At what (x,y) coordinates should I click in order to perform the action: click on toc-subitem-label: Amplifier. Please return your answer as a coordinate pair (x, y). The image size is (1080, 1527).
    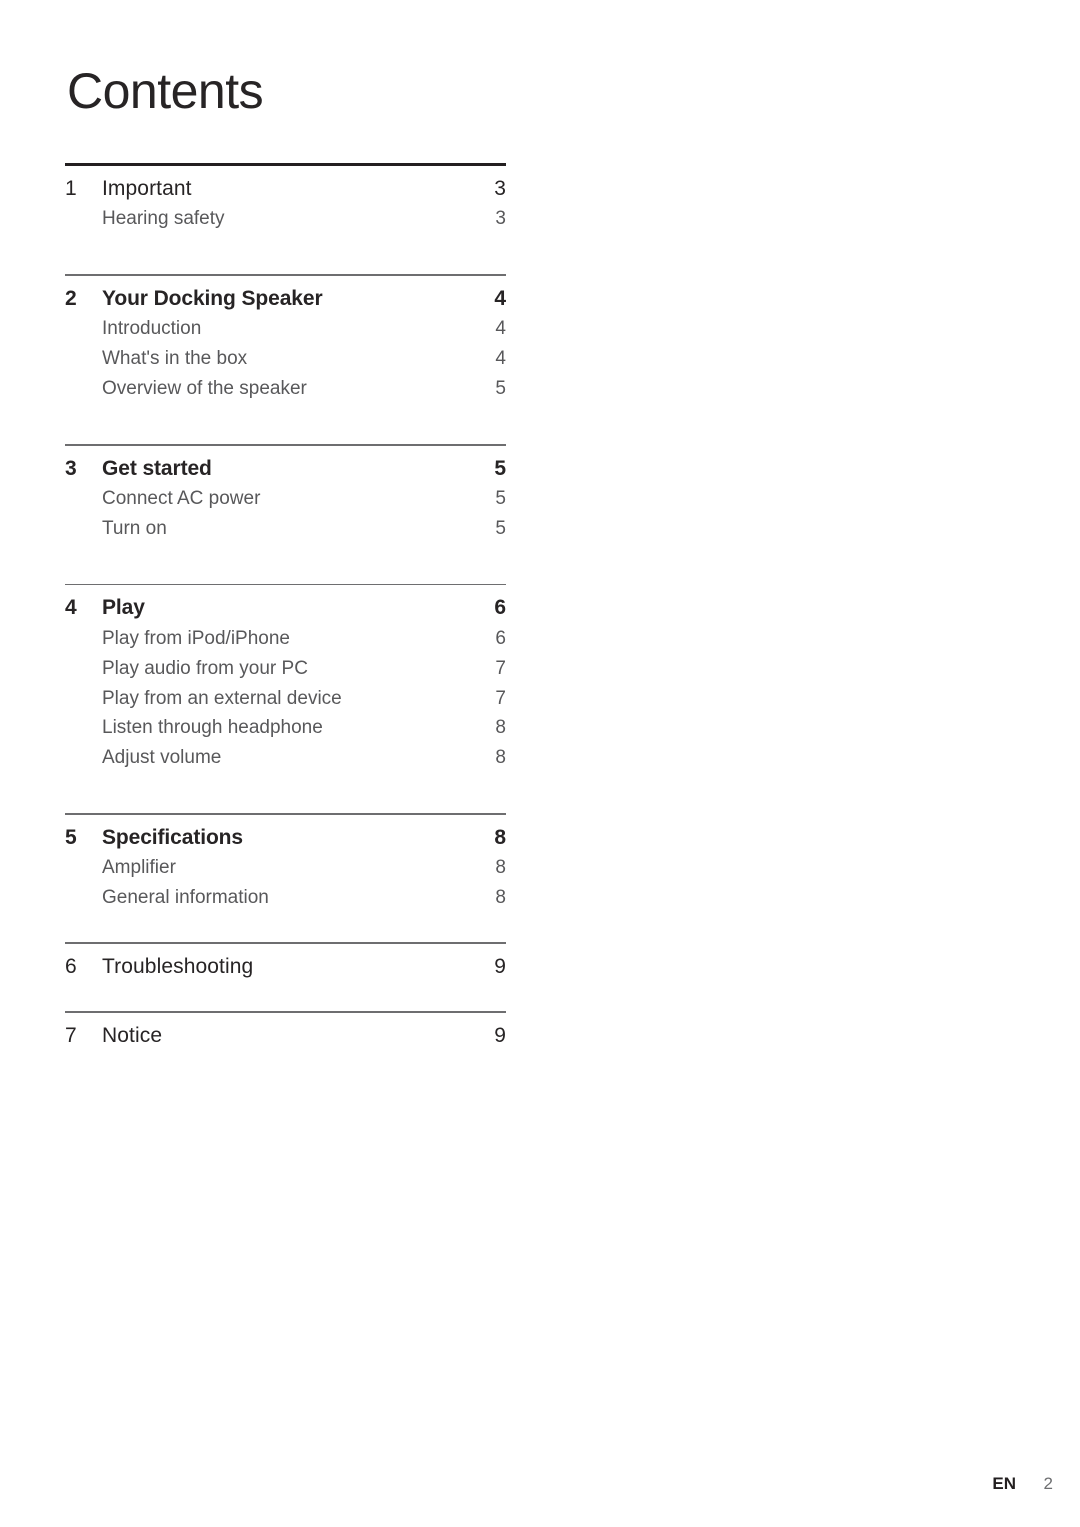
    Looking at the image, I should click on (139, 868).